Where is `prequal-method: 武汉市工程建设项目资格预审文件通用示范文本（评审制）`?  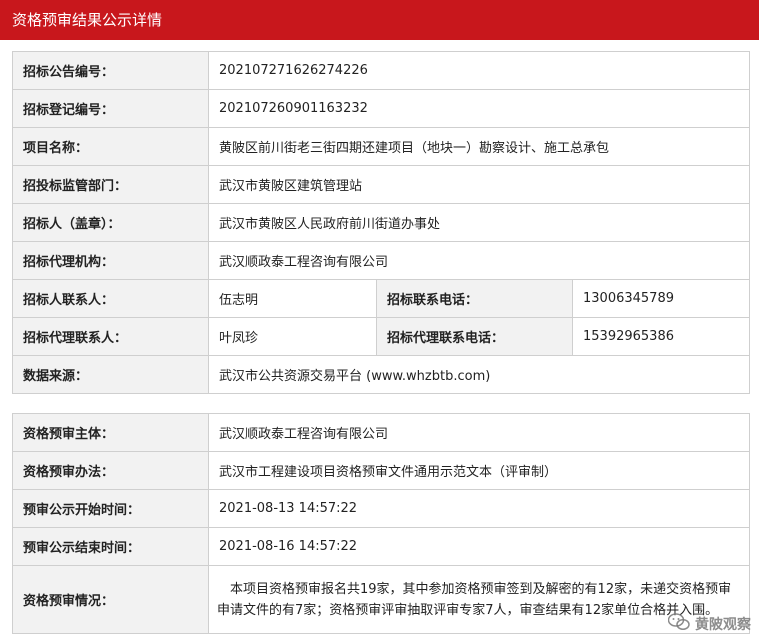 prequal-method: 武汉市工程建设项目资格预审文件通用示范文本（评审制） is located at coordinates (479, 470).